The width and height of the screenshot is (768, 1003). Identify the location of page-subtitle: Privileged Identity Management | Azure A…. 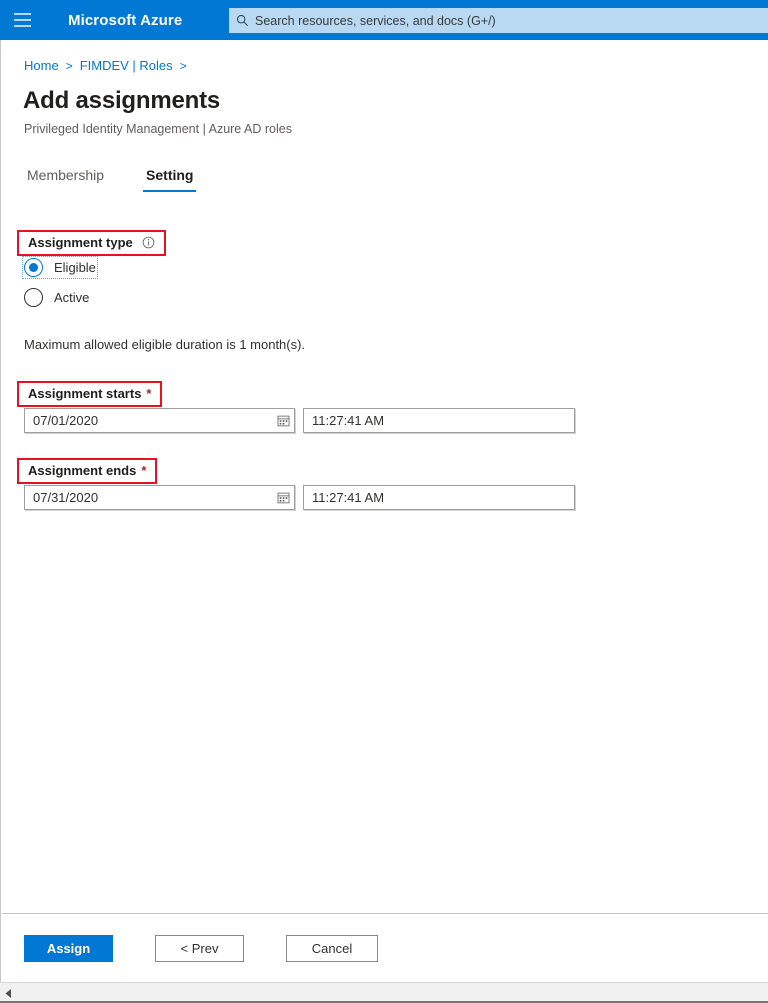
(158, 129).